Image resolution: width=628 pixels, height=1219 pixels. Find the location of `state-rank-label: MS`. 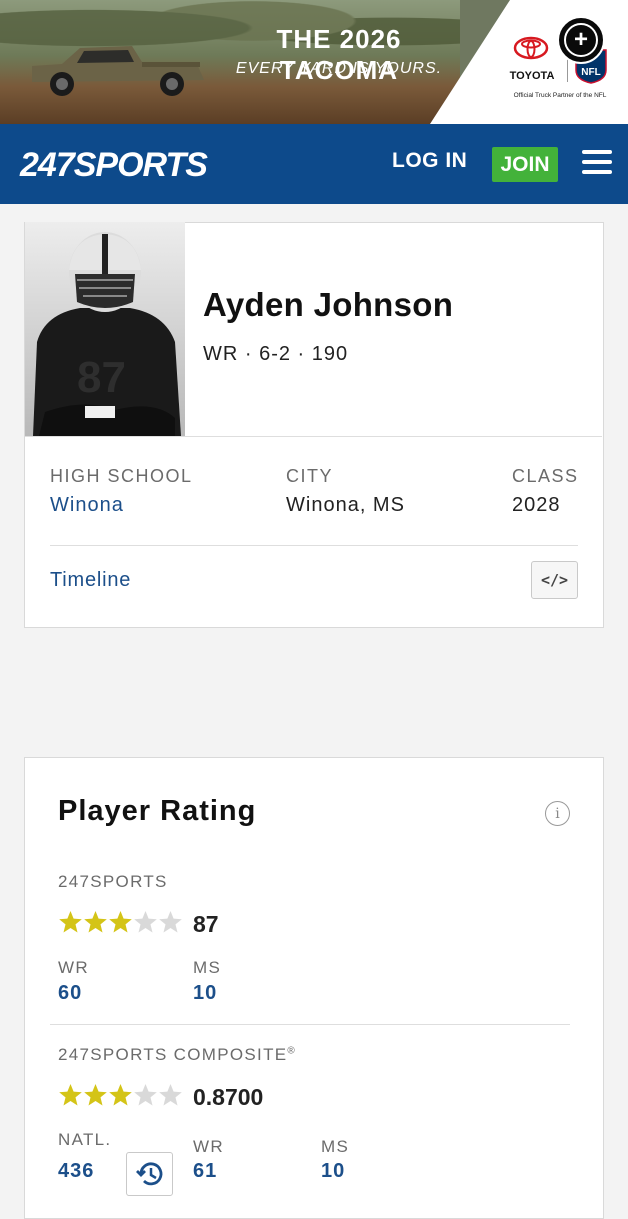

state-rank-label: MS is located at coordinates (207, 967).